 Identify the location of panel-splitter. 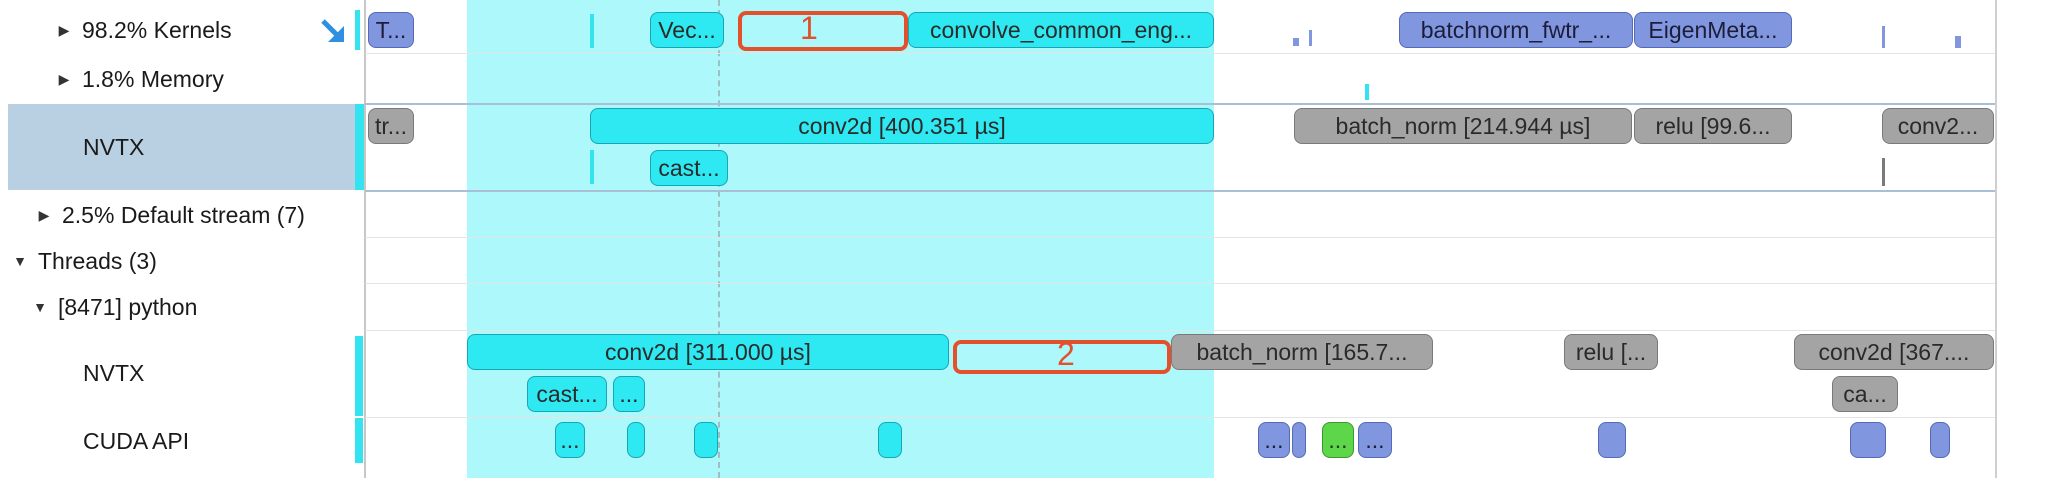
(365, 239).